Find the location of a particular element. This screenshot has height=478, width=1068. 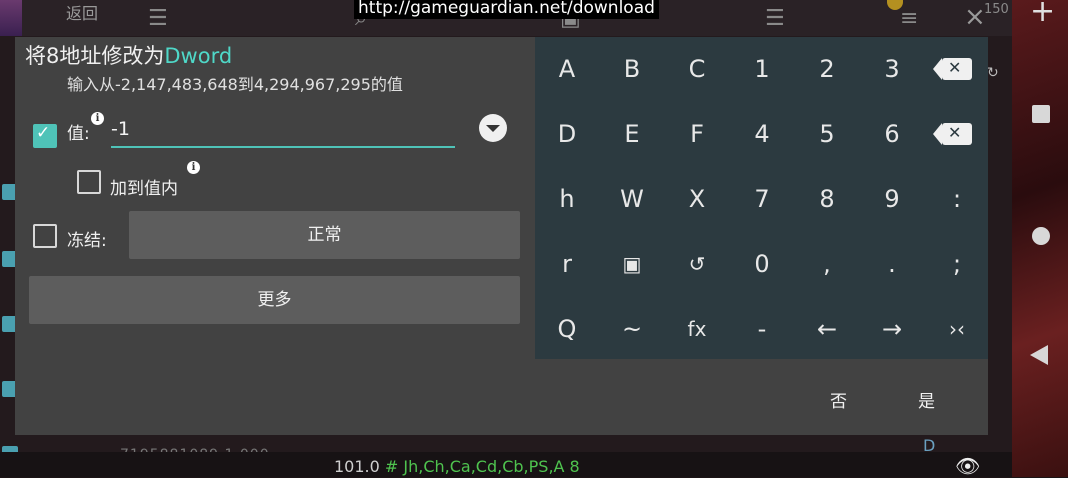

value-history-dropdown is located at coordinates (493, 128).